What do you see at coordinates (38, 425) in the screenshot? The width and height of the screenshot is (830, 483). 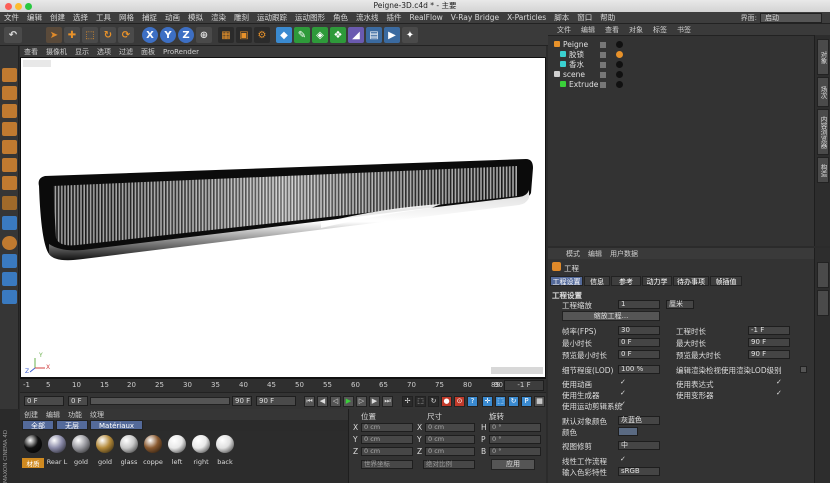 I see `mat-tab-all: 全部` at bounding box center [38, 425].